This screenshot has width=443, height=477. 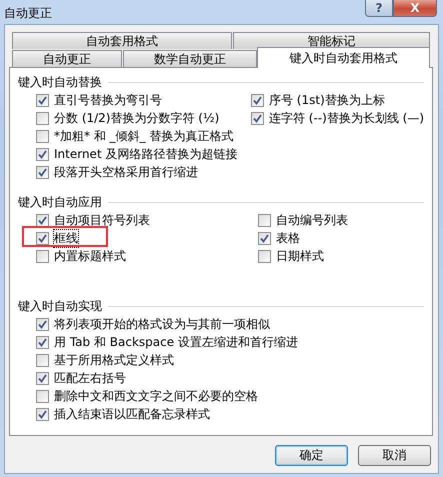 I want to click on checkbox-label: 用 Tab 和 Backspace 设置左缩进和首行缩进, so click(x=176, y=342).